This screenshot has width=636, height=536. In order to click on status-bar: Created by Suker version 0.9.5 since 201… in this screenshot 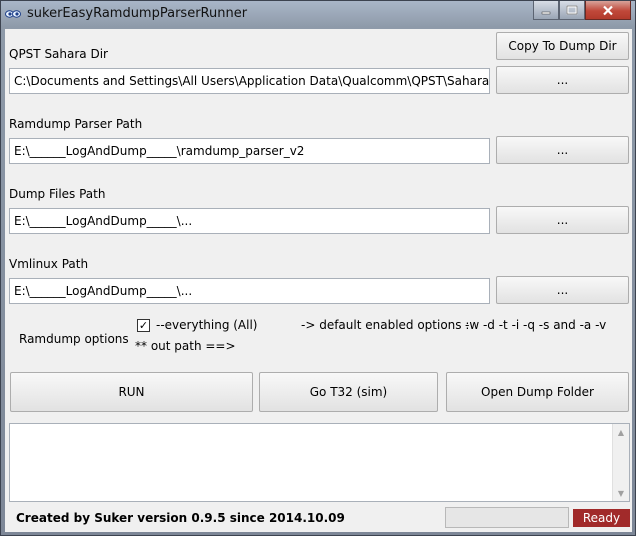, I will do `click(318, 517)`.